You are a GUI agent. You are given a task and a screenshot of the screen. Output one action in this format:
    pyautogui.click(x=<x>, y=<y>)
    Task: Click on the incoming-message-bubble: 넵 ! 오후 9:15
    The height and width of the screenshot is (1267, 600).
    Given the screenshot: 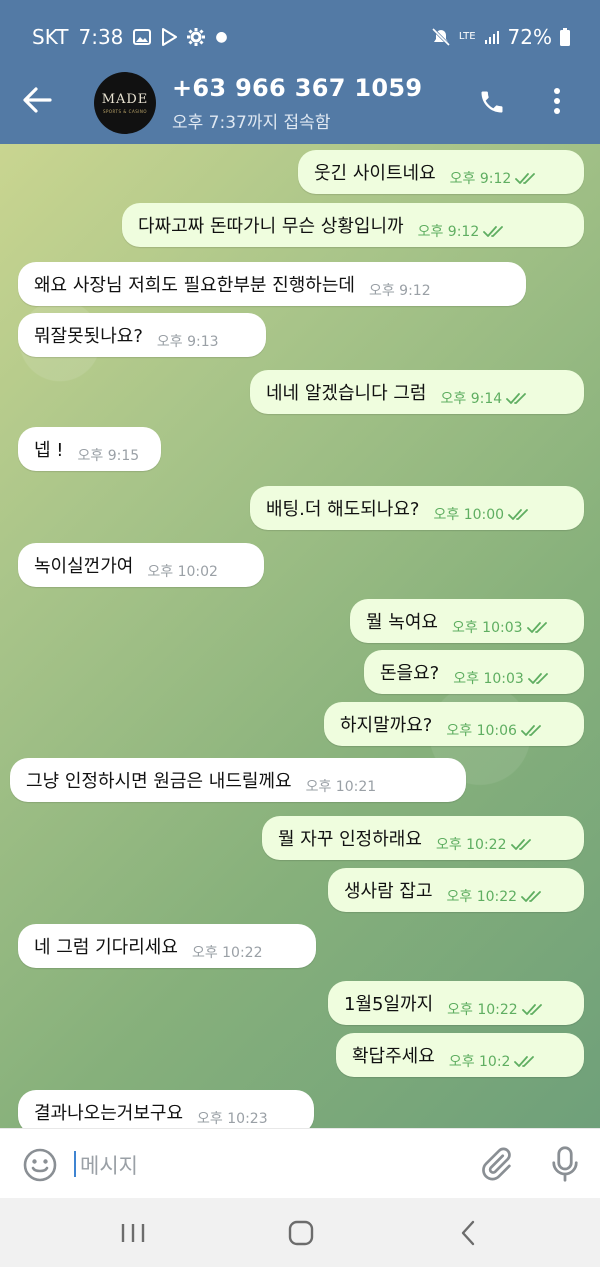 What is the action you would take?
    pyautogui.click(x=89, y=449)
    